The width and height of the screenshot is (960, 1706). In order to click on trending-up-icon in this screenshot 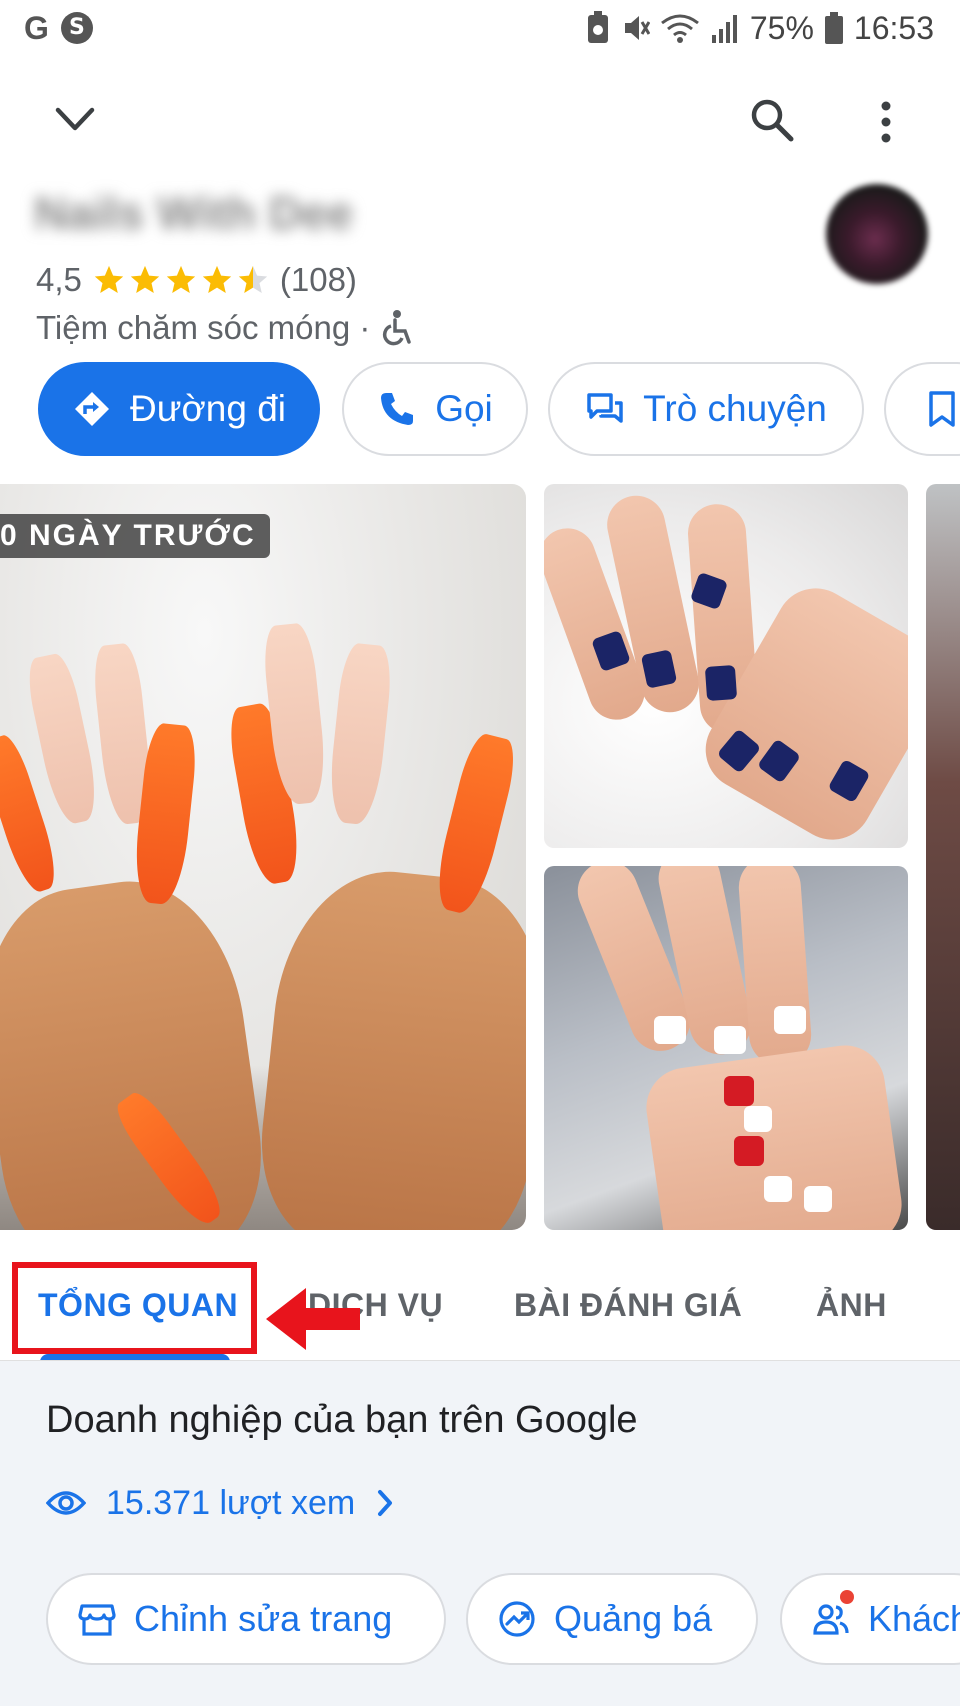, I will do `click(517, 1619)`.